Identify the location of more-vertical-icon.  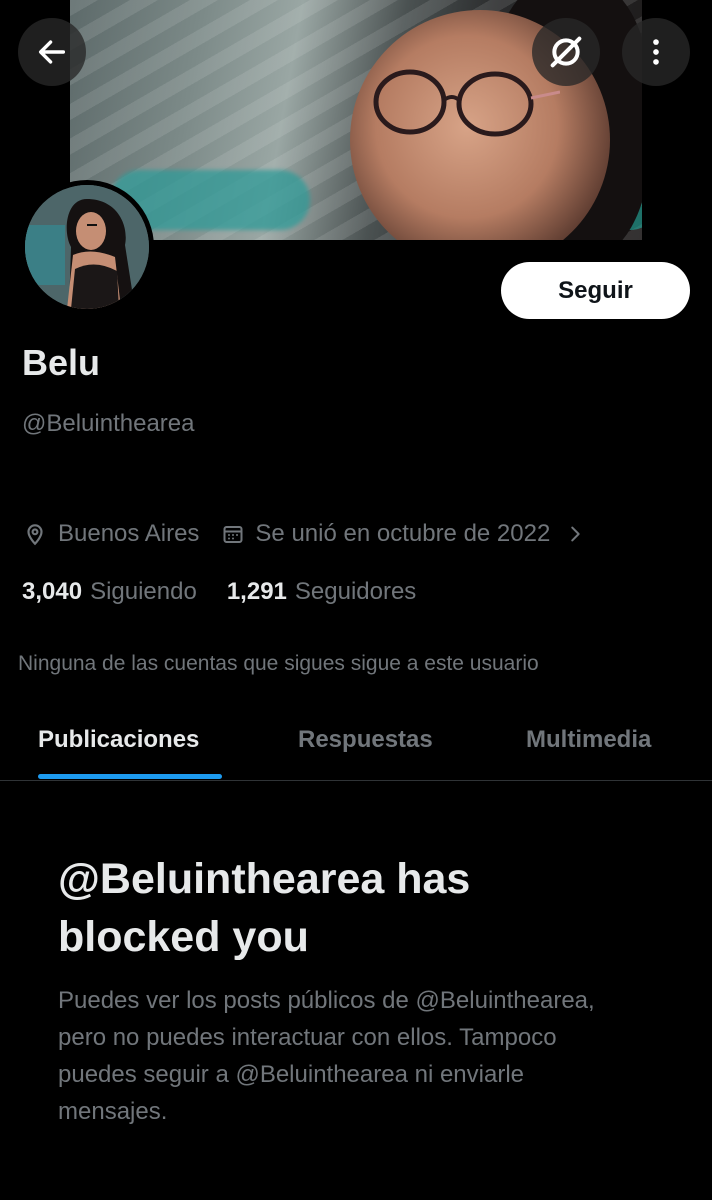
(656, 52).